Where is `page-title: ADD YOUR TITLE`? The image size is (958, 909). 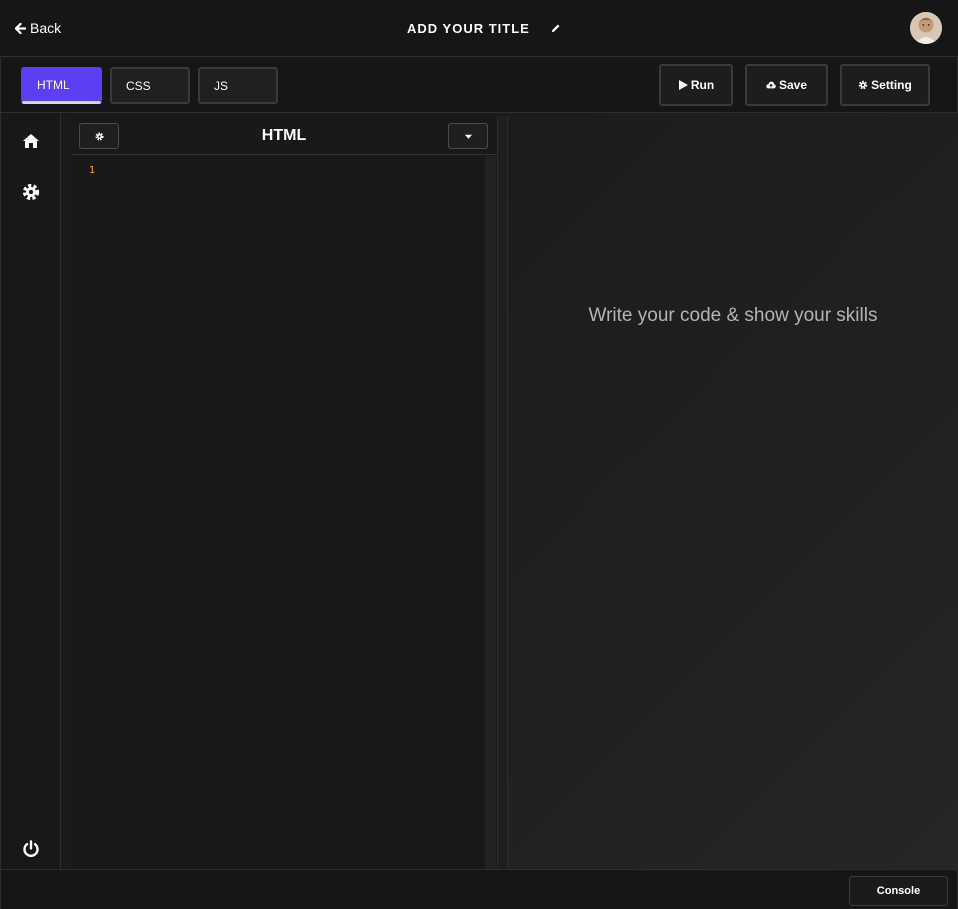
page-title: ADD YOUR TITLE is located at coordinates (468, 28).